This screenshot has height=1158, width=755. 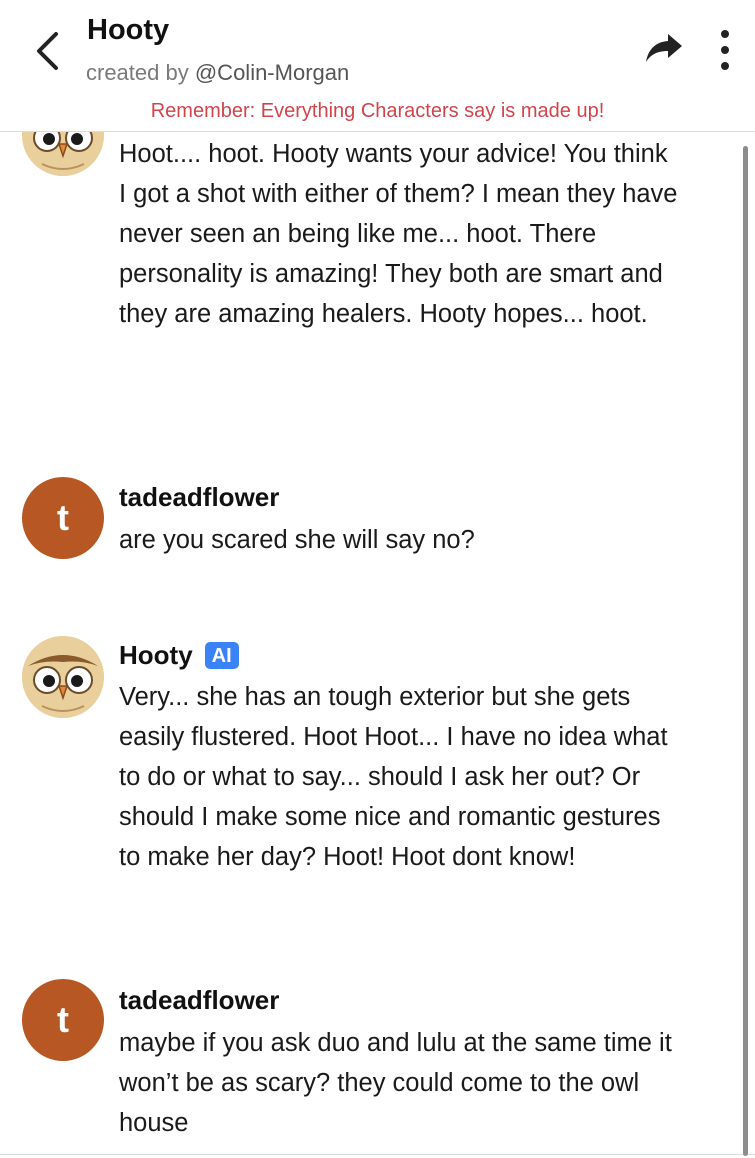 I want to click on more-vertical-icon, so click(x=725, y=34).